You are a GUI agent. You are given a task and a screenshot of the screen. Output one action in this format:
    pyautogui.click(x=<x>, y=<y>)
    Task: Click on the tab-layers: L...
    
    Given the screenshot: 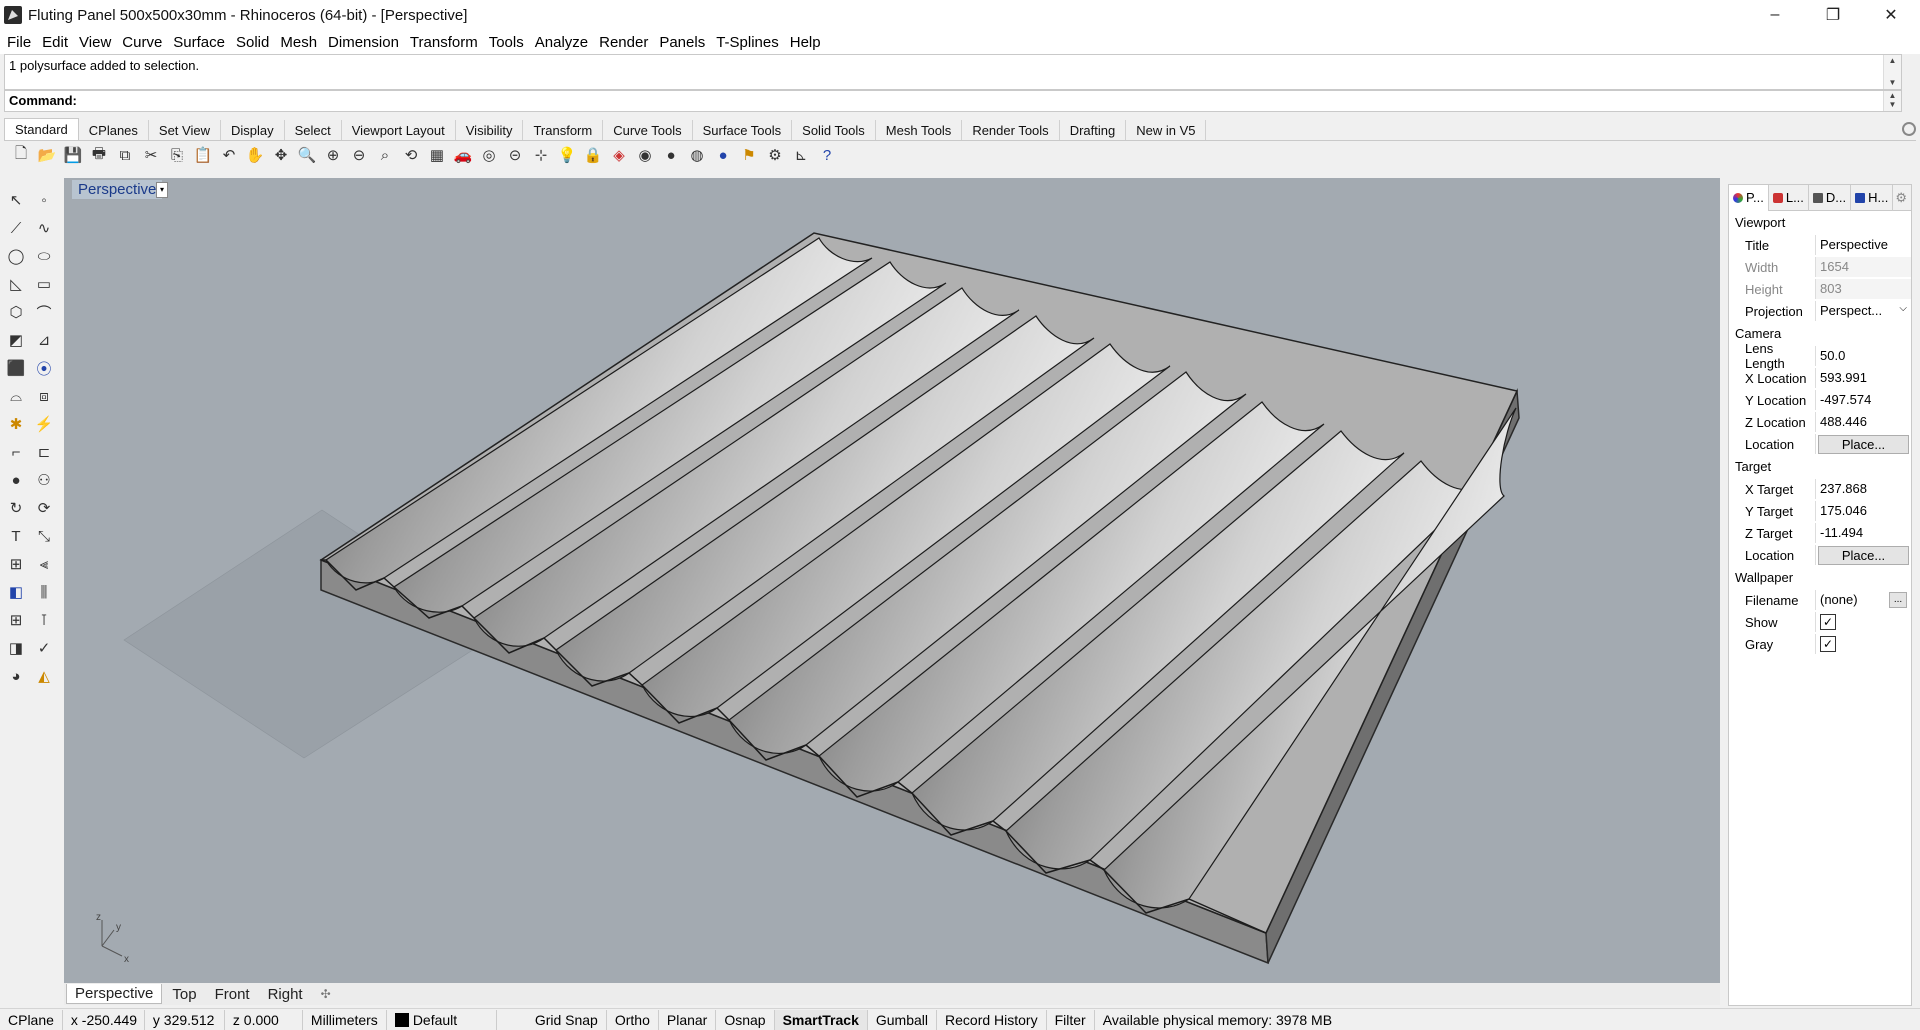 What is the action you would take?
    pyautogui.click(x=1789, y=197)
    